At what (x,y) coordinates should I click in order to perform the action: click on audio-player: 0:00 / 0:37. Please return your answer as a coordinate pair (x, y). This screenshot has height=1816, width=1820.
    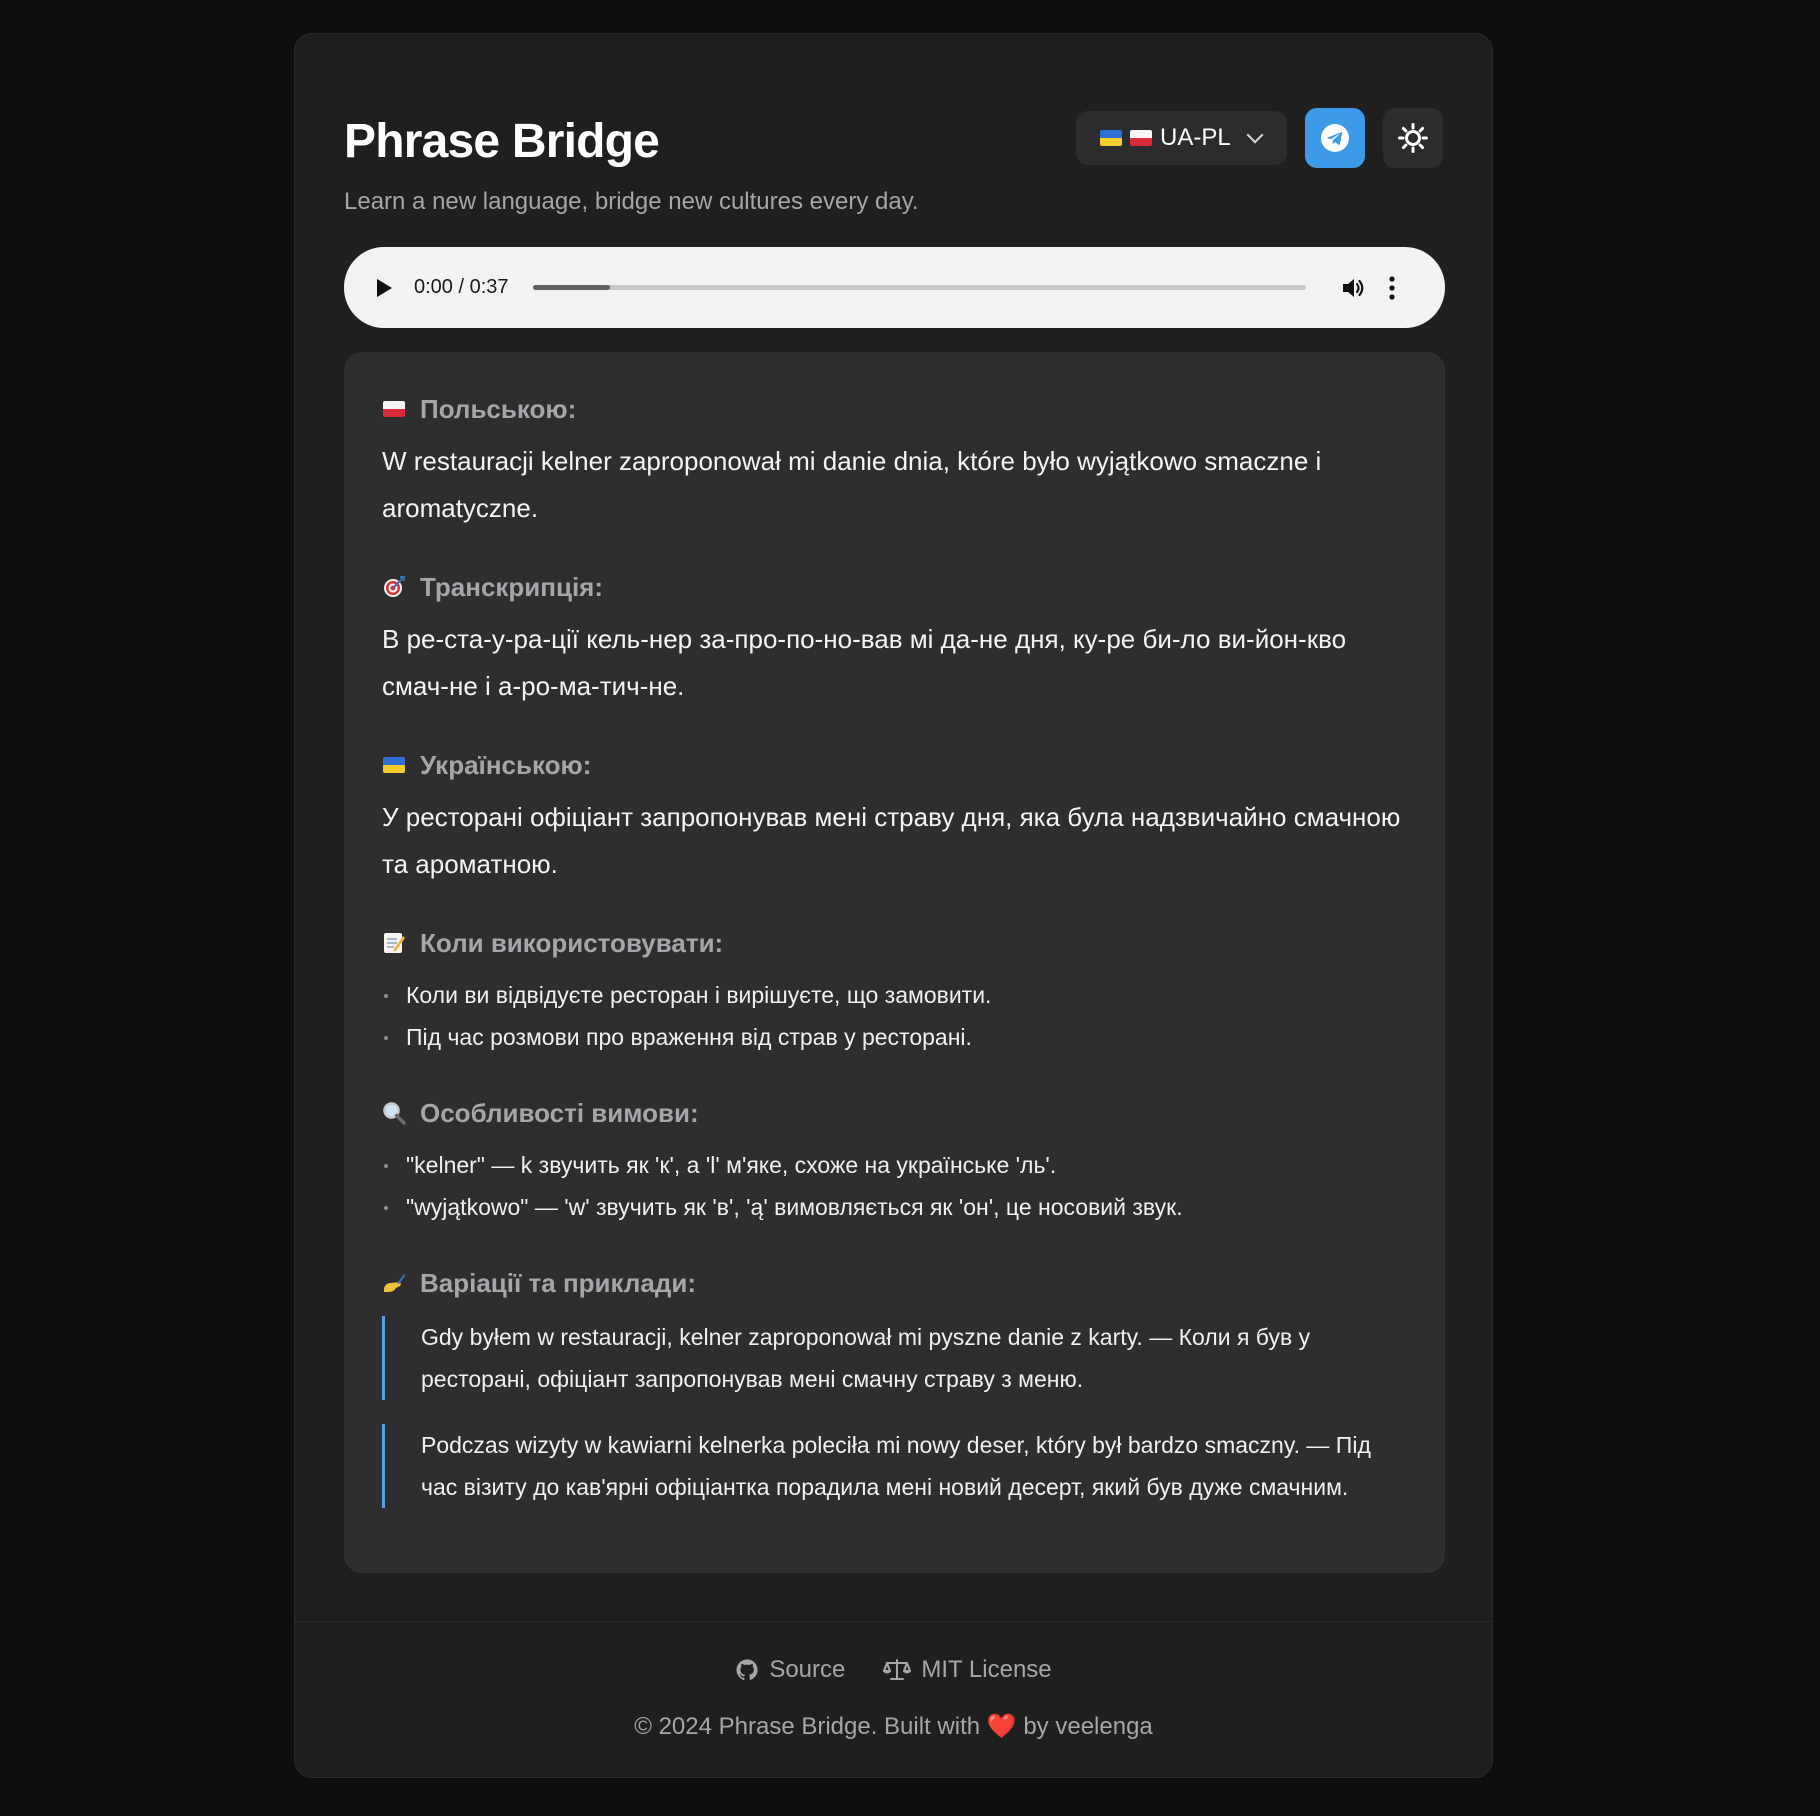
    Looking at the image, I should click on (894, 287).